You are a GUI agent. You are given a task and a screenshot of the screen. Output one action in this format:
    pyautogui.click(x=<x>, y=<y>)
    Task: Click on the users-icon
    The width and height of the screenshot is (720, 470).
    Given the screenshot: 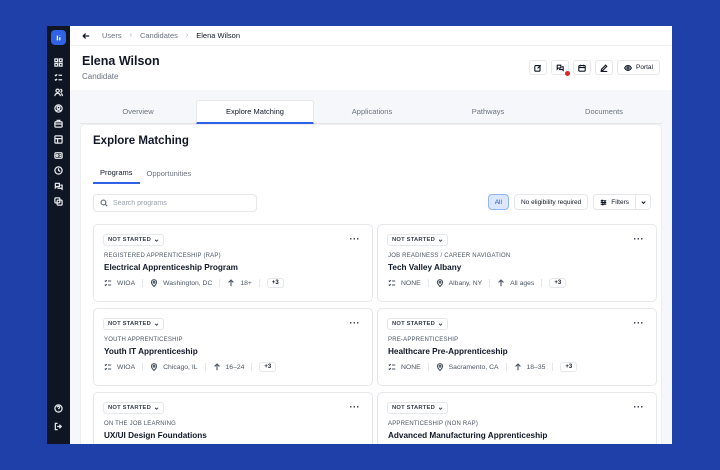 What is the action you would take?
    pyautogui.click(x=58, y=92)
    